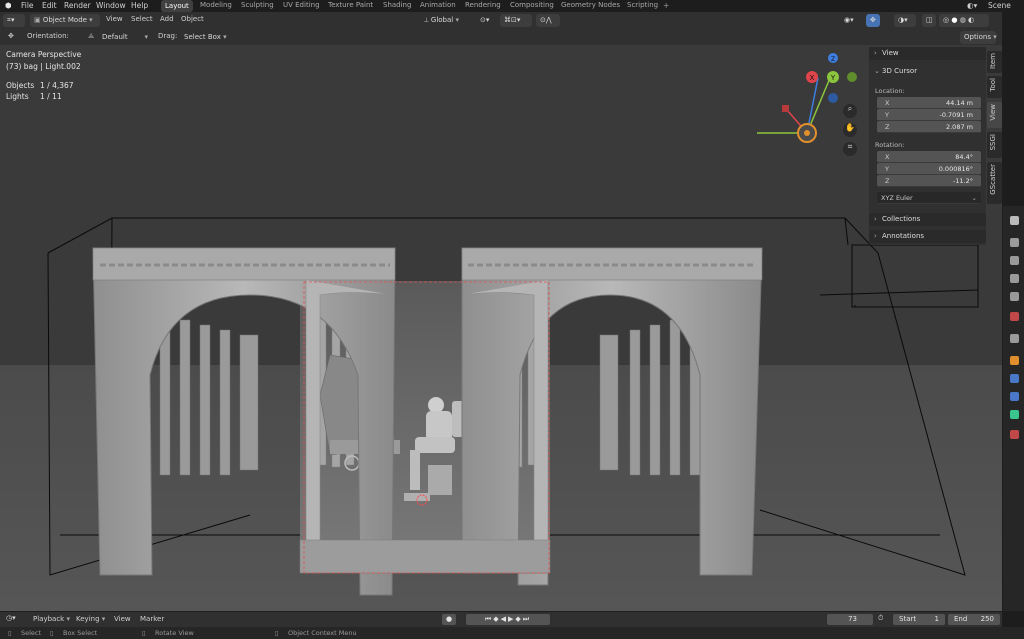 The image size is (1024, 639). What do you see at coordinates (1014, 220) in the screenshot?
I see `tool-props-icon` at bounding box center [1014, 220].